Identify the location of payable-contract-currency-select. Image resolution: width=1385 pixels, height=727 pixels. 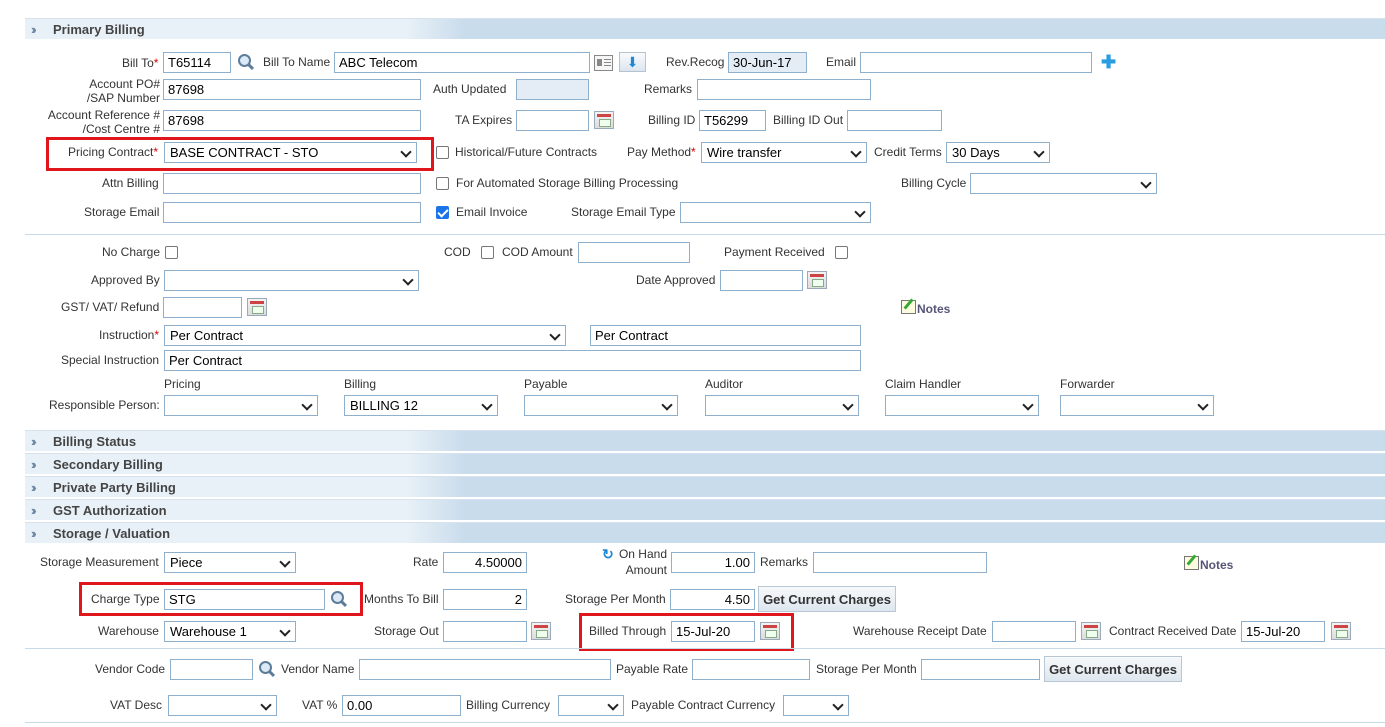
(816, 705).